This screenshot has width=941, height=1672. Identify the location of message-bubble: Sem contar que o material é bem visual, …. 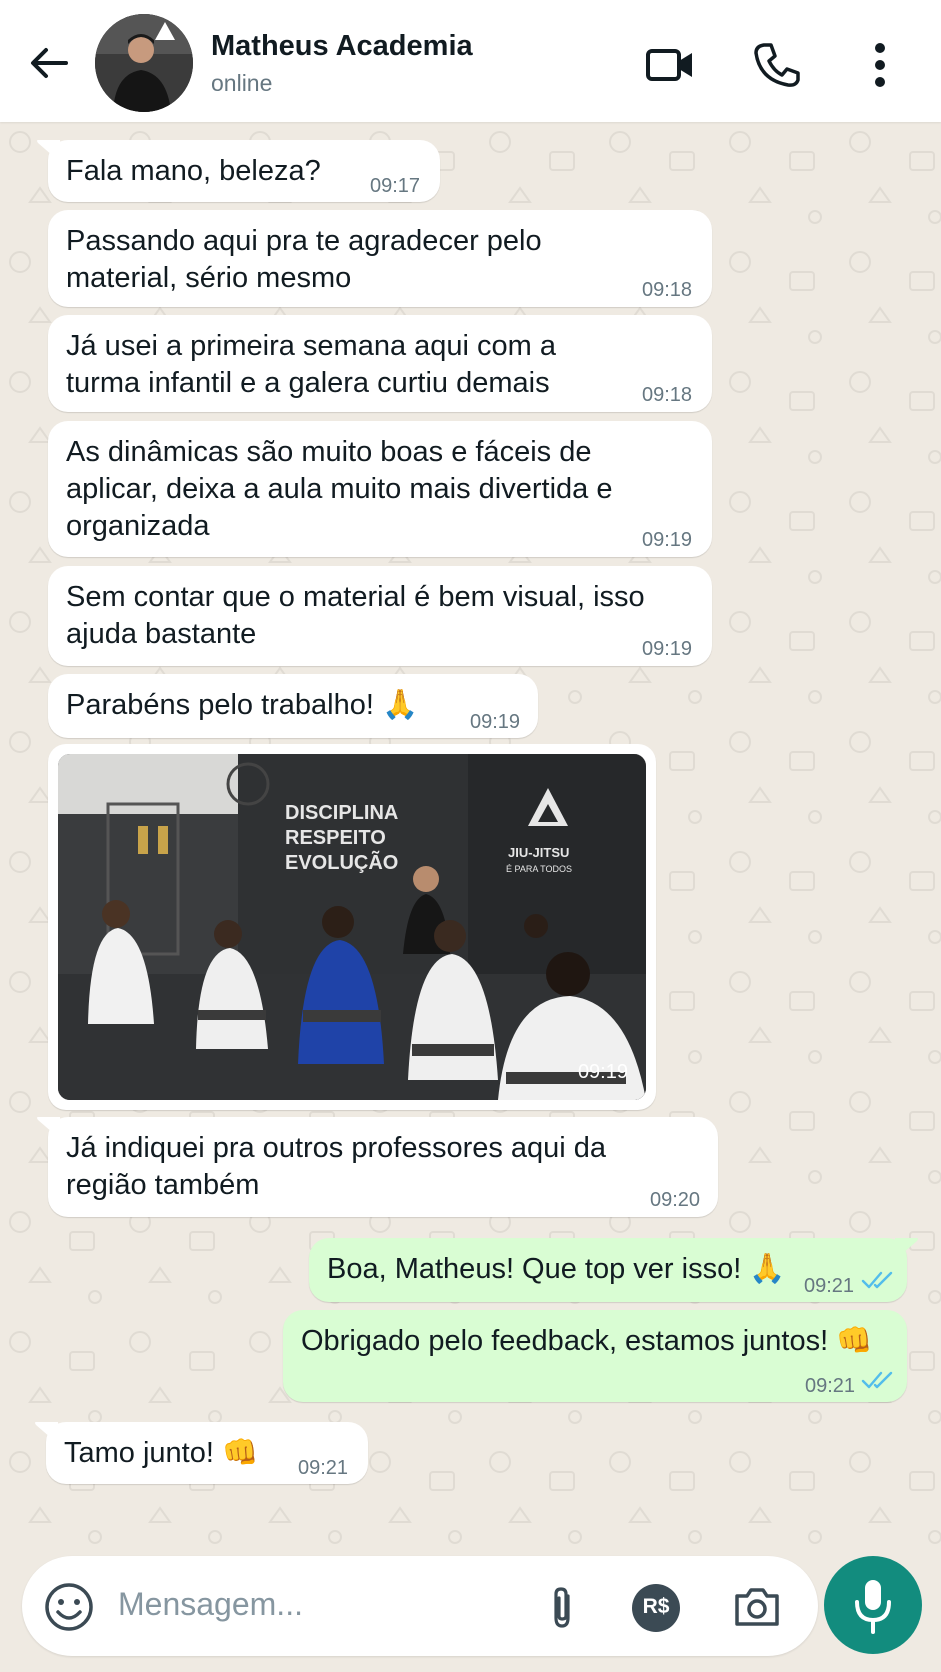
(380, 616).